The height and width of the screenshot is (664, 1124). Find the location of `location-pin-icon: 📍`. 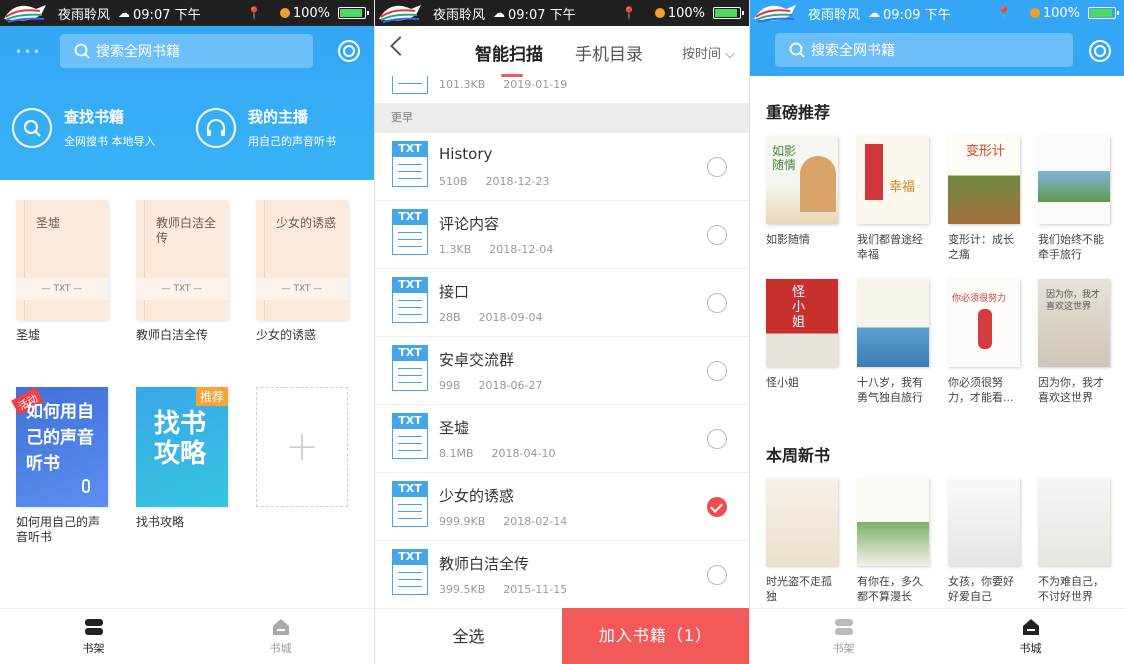

location-pin-icon: 📍 is located at coordinates (254, 13).